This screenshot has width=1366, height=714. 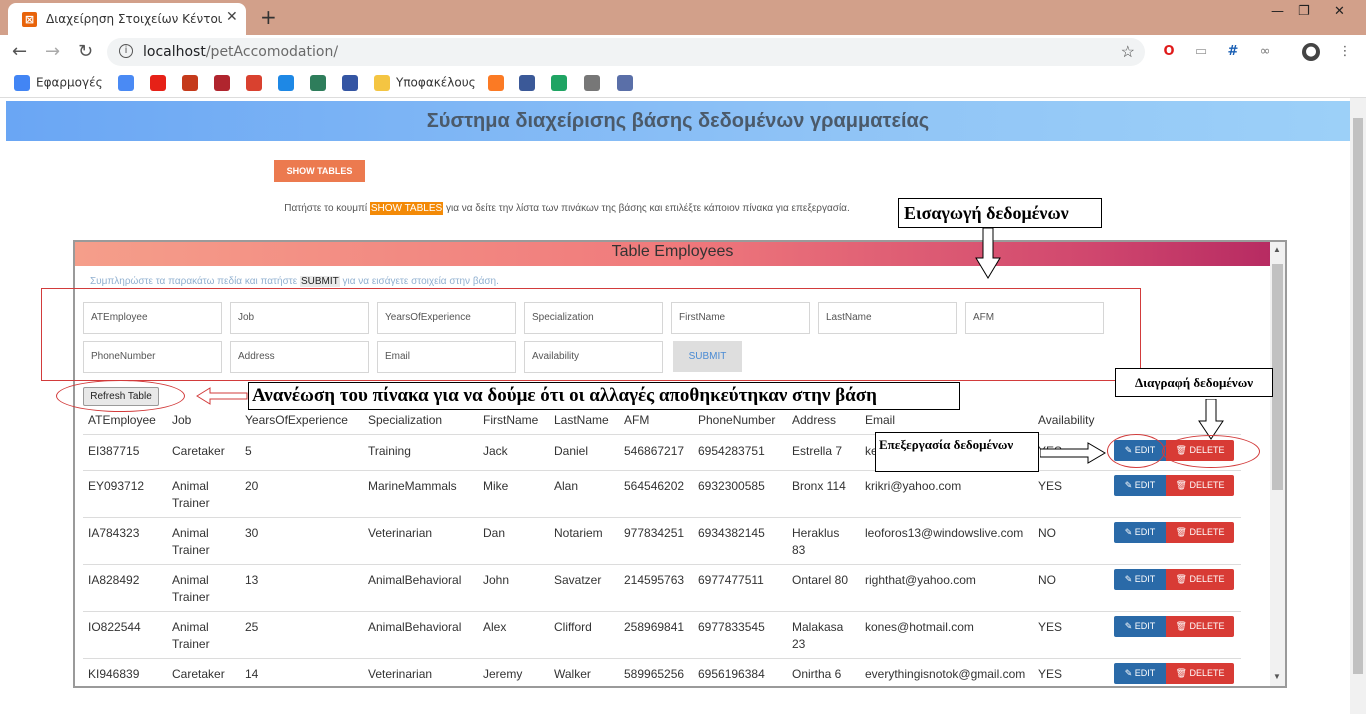 I want to click on bookmark-item: Εφαρμογές, so click(x=58, y=83).